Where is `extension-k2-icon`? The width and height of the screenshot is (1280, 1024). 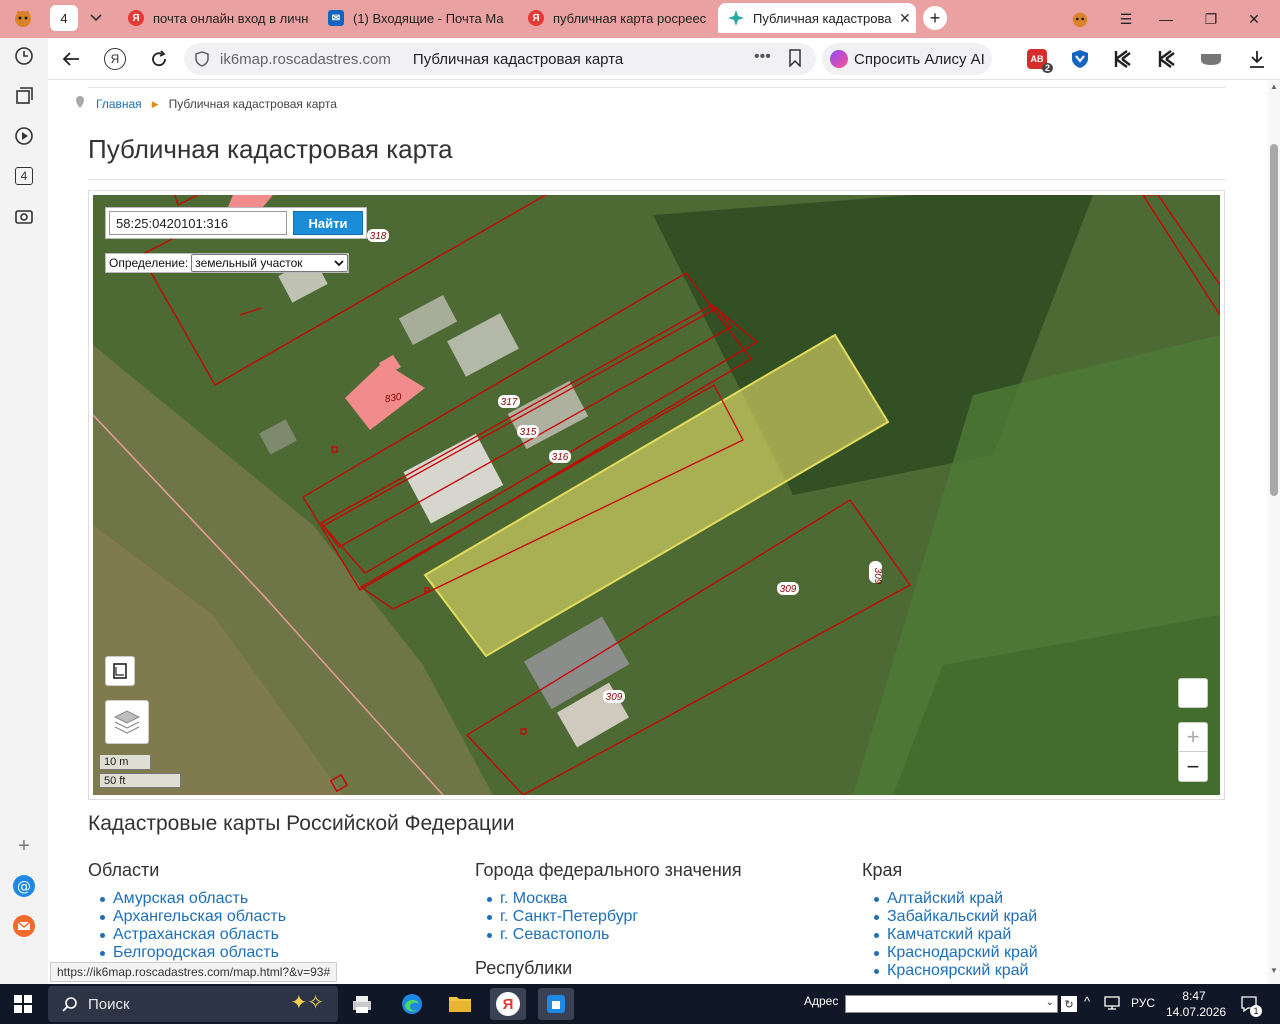 extension-k2-icon is located at coordinates (1167, 59).